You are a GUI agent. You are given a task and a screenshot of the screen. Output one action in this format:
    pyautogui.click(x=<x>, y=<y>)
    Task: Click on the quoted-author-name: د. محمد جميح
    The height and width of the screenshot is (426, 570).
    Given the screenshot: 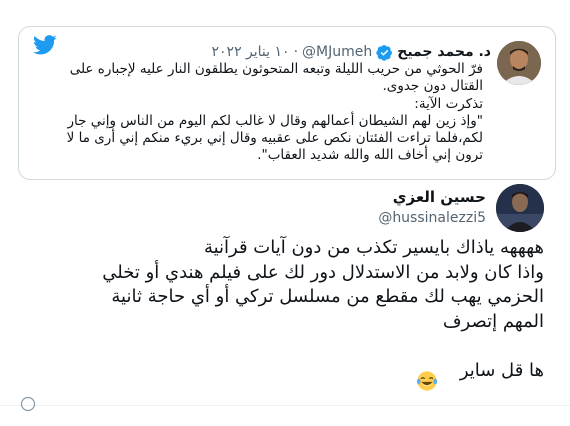 What is the action you would take?
    pyautogui.click(x=444, y=52)
    